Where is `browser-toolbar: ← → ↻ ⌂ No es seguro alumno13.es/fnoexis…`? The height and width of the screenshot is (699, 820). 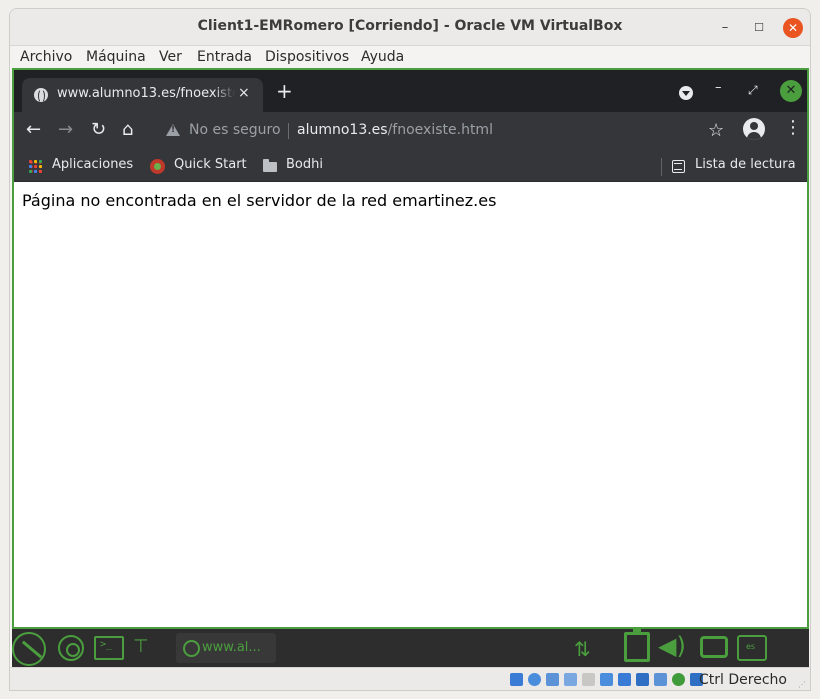
browser-toolbar: ← → ↻ ⌂ No es seguro alumno13.es/fnoexis… is located at coordinates (410, 131).